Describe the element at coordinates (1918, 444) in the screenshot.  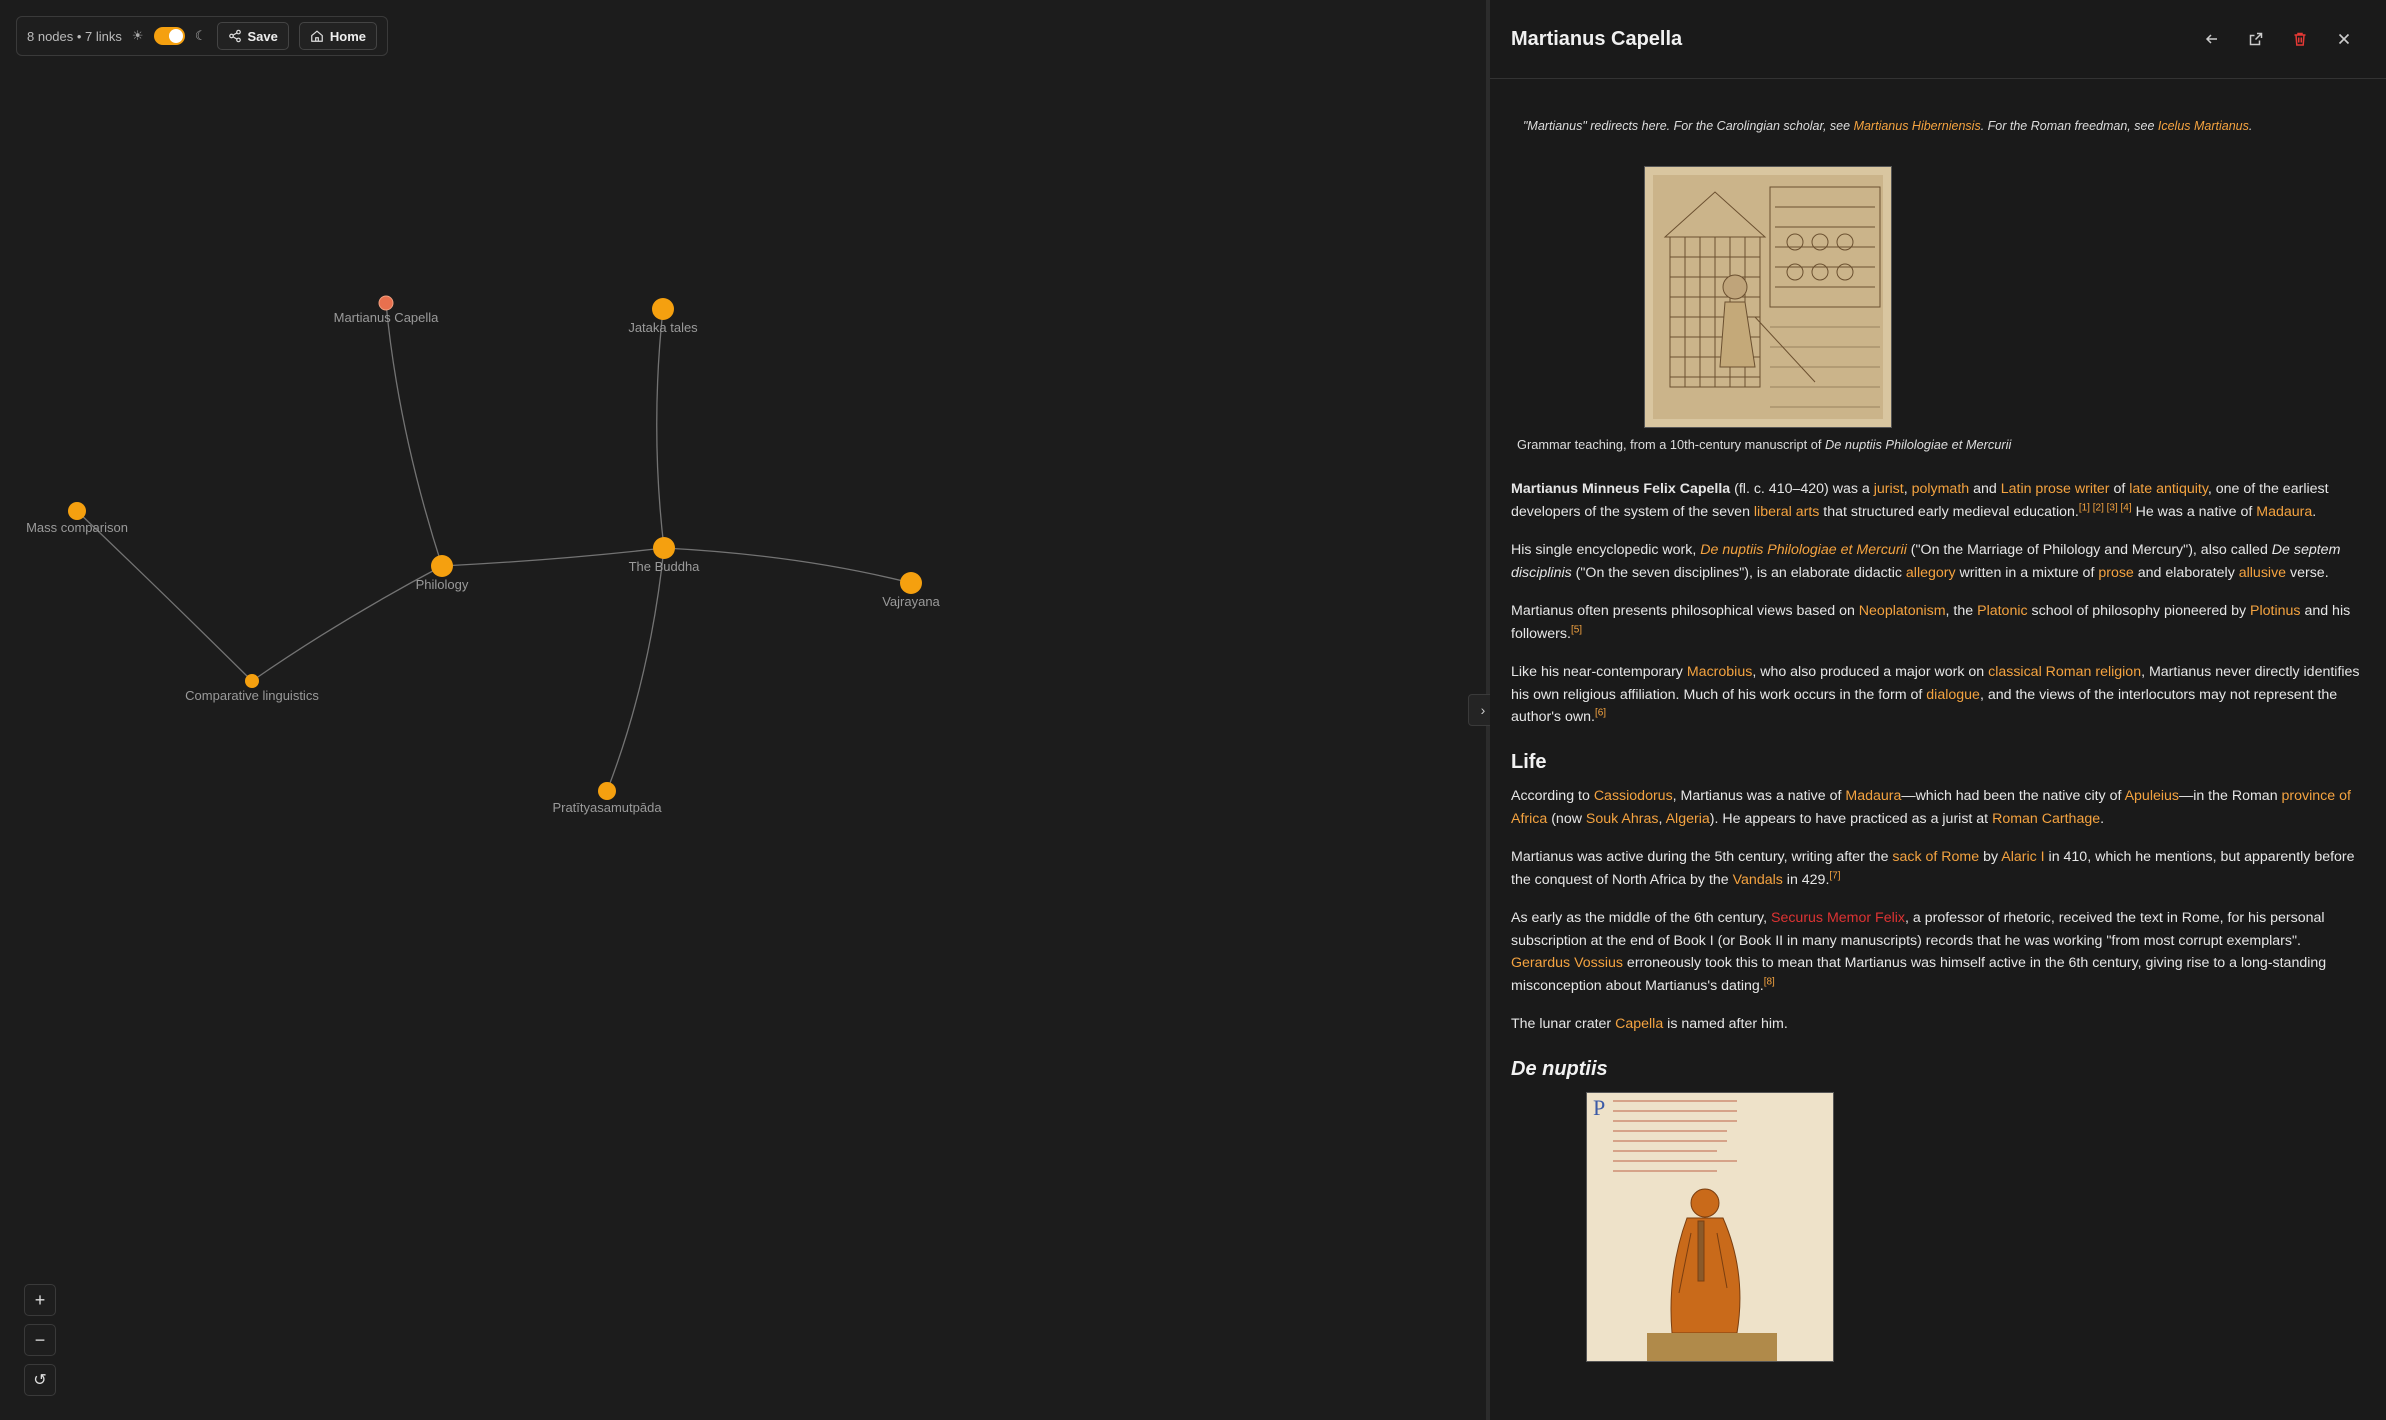
I see `text: De nuptiis Philologiae et Mercurii` at that location.